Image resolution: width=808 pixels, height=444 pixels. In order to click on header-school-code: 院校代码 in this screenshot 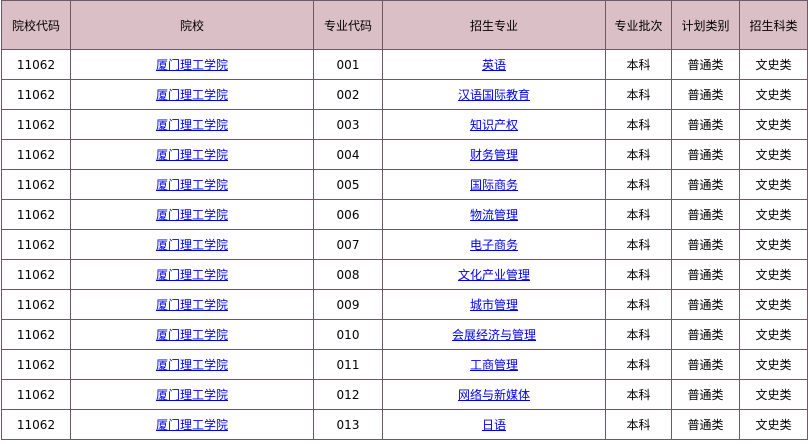, I will do `click(36, 25)`.